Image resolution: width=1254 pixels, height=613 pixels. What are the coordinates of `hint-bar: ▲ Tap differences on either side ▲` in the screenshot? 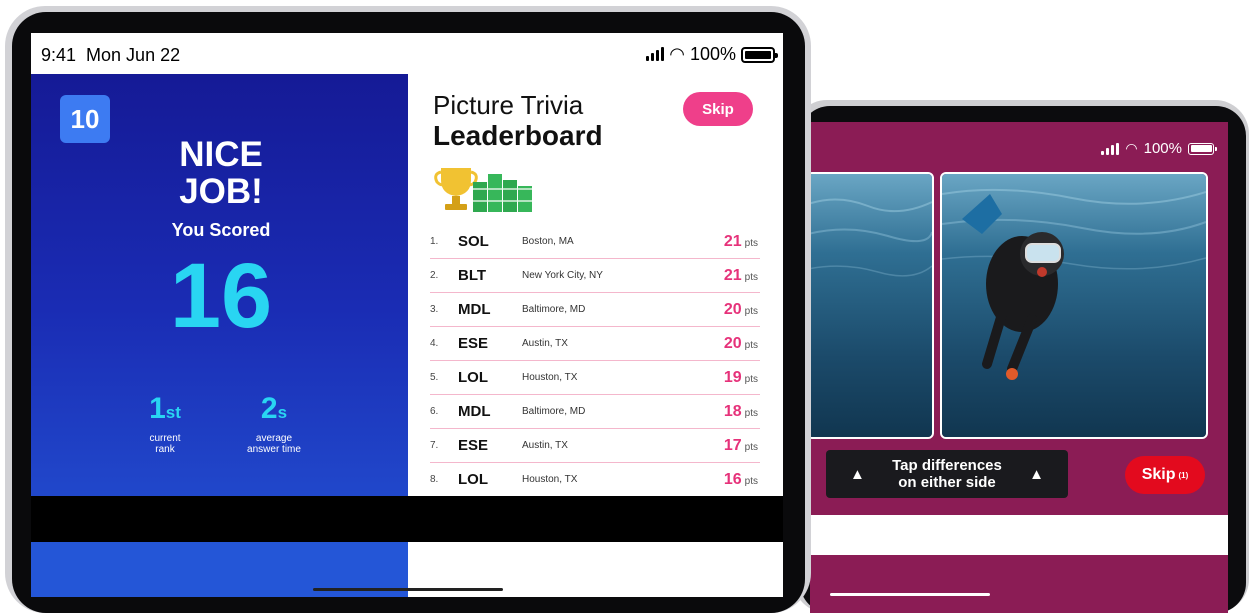 It's located at (947, 474).